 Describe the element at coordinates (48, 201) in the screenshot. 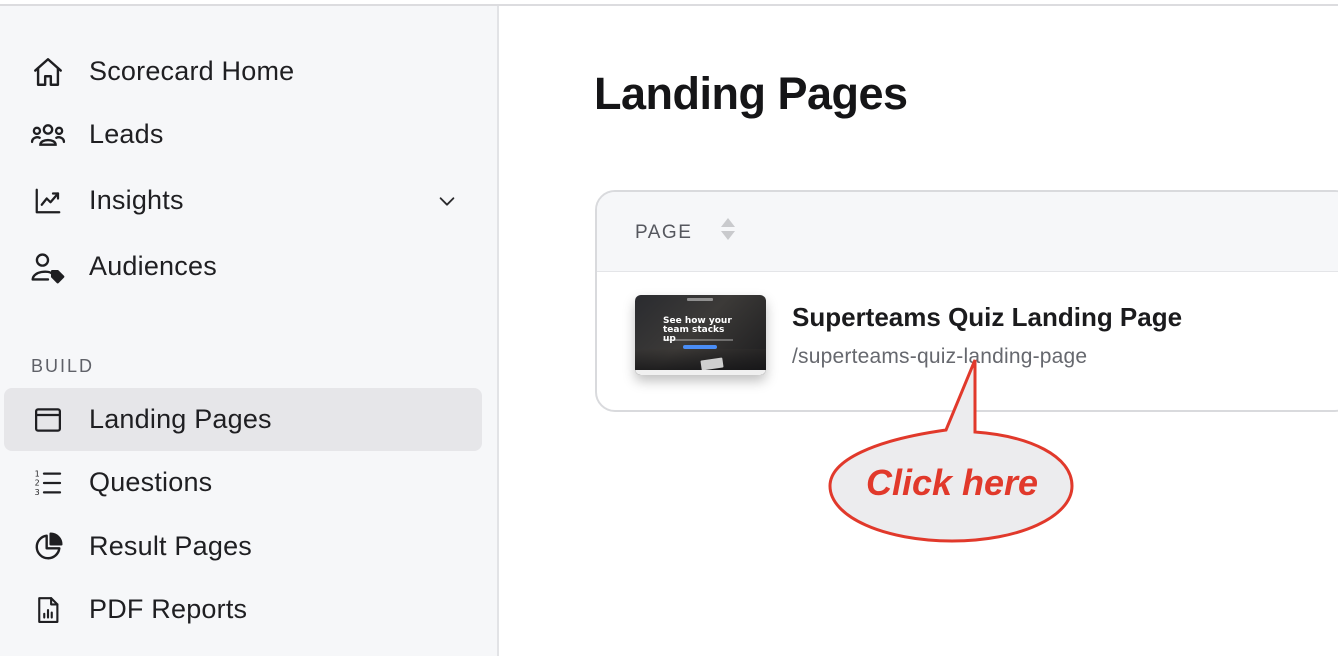

I see `chart-line-icon` at that location.